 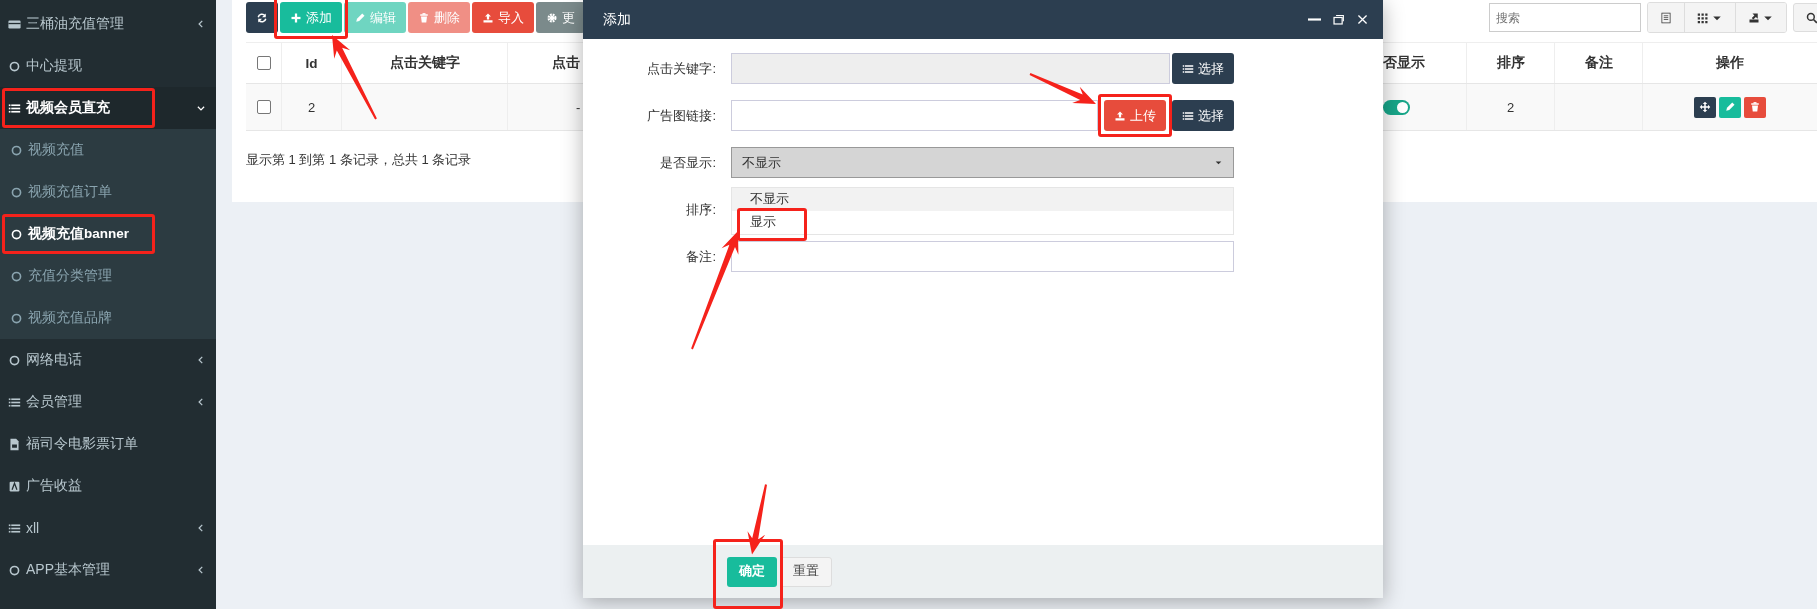 What do you see at coordinates (108, 150) in the screenshot?
I see `sidebar-item: 视频充值` at bounding box center [108, 150].